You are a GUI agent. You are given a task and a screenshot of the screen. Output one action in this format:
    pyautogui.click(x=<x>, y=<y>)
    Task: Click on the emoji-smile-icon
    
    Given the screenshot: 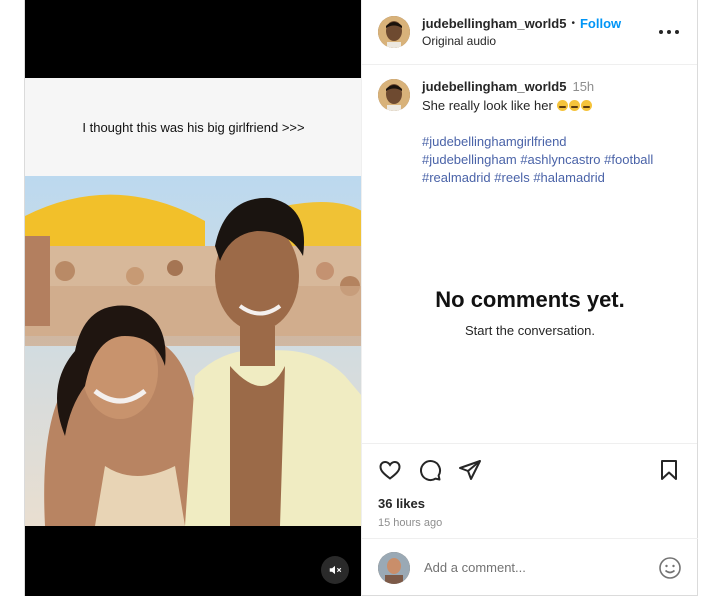 What is the action you would take?
    pyautogui.click(x=670, y=568)
    